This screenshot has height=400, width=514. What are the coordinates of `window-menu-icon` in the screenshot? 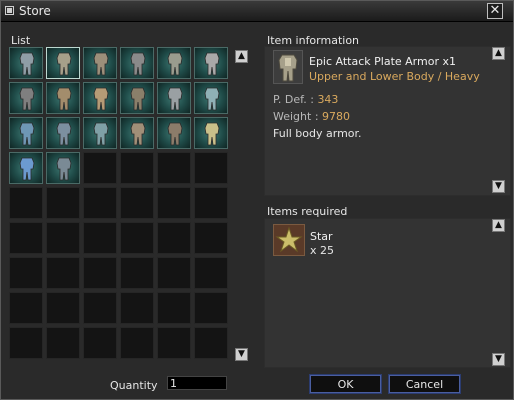 It's located at (9, 10).